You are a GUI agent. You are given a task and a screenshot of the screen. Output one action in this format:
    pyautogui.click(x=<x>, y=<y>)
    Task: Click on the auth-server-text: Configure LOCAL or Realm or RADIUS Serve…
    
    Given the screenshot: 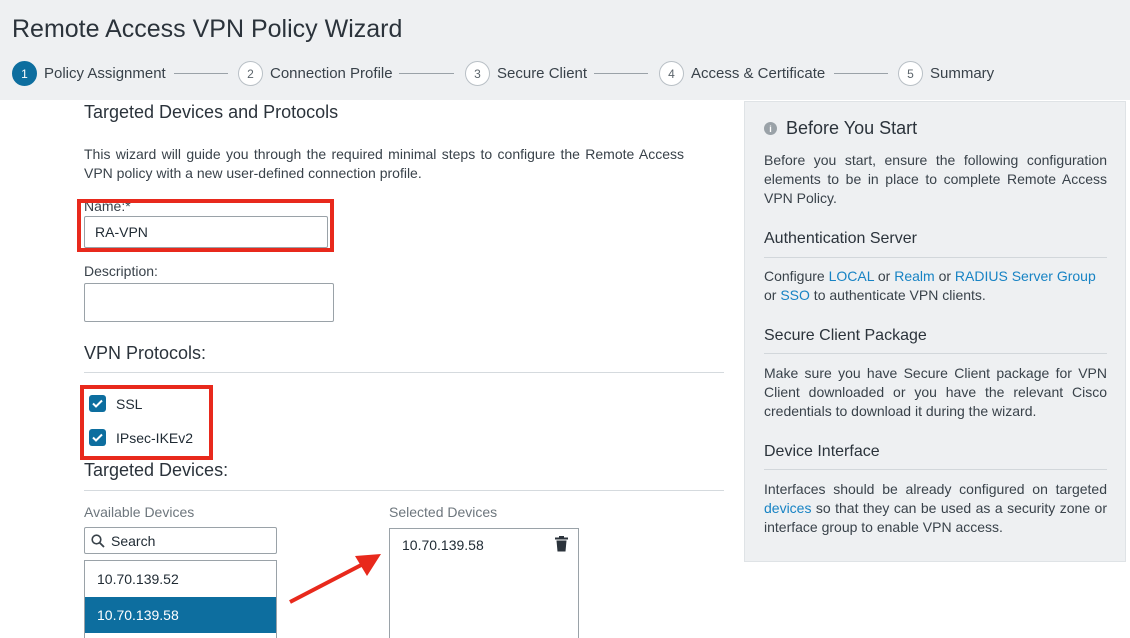 What is the action you would take?
    pyautogui.click(x=935, y=286)
    